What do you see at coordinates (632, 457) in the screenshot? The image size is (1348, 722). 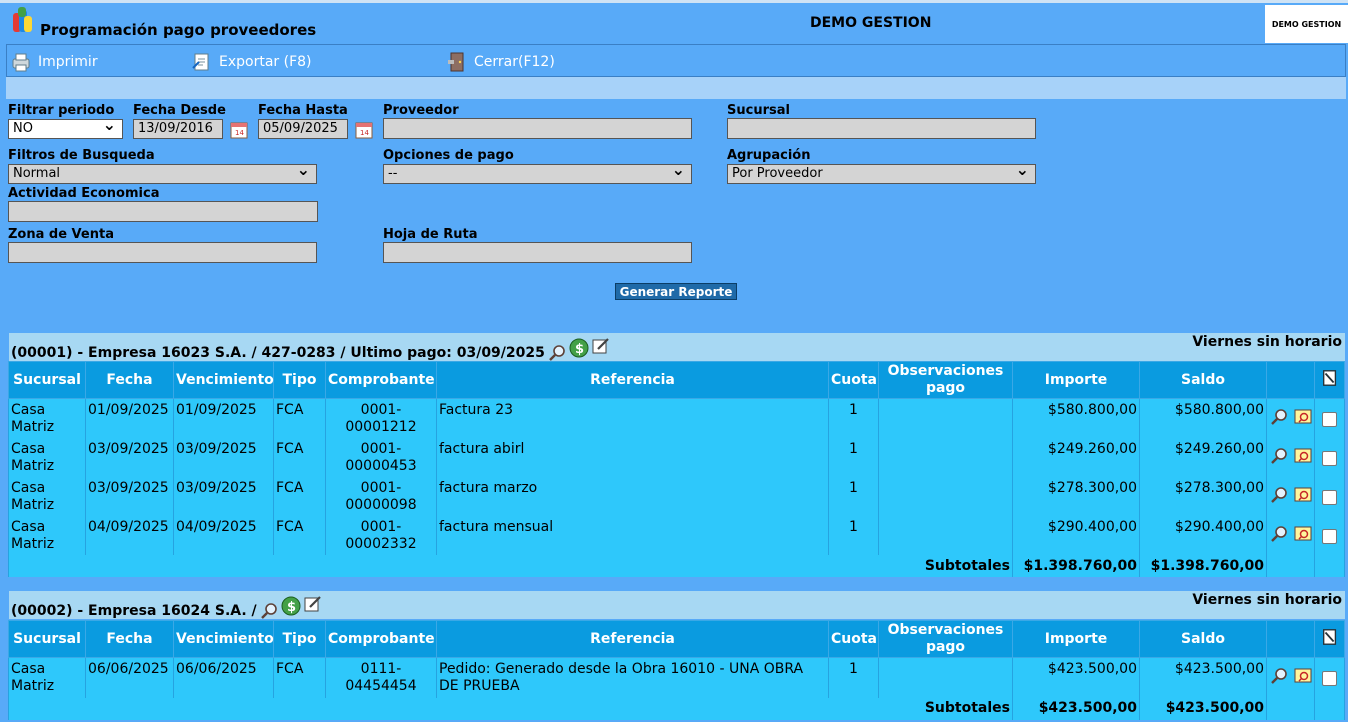 I see `cell-referencia: factura abirl` at bounding box center [632, 457].